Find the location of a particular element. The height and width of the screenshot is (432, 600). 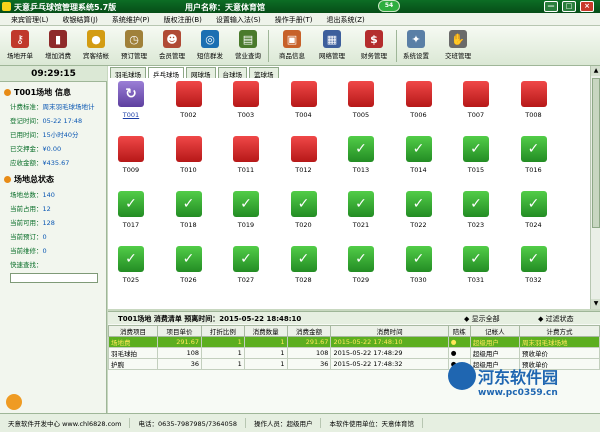

menu-manual: 操作手册(T) is located at coordinates (294, 19).